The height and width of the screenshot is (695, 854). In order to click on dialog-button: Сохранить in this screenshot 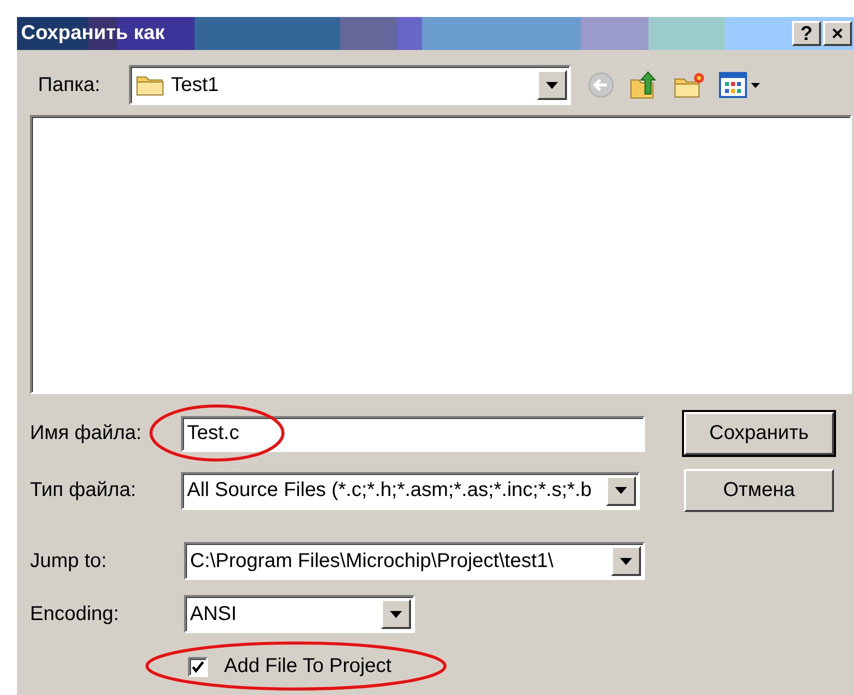, I will do `click(759, 433)`.